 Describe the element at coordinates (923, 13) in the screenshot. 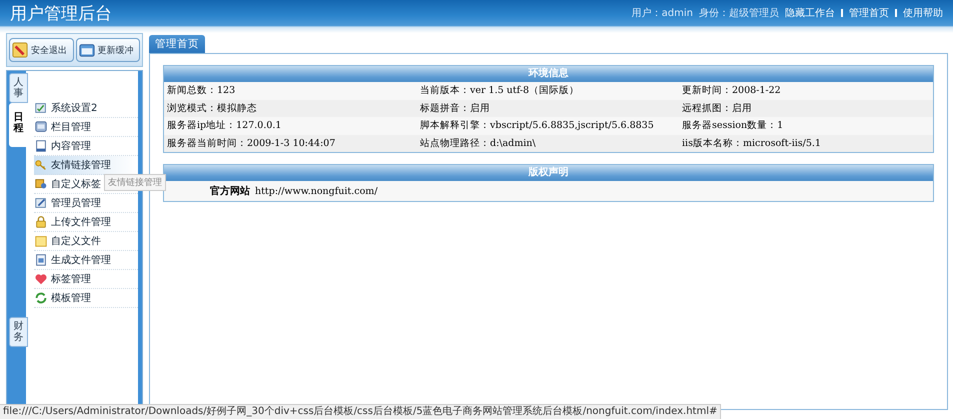

I see `header-link: 使用帮助` at that location.